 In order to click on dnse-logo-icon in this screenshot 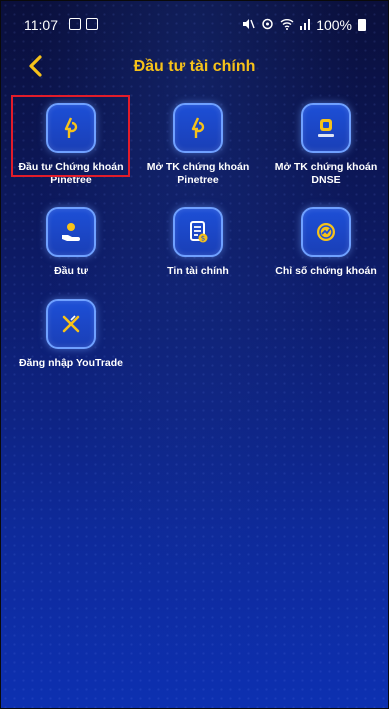, I will do `click(326, 128)`.